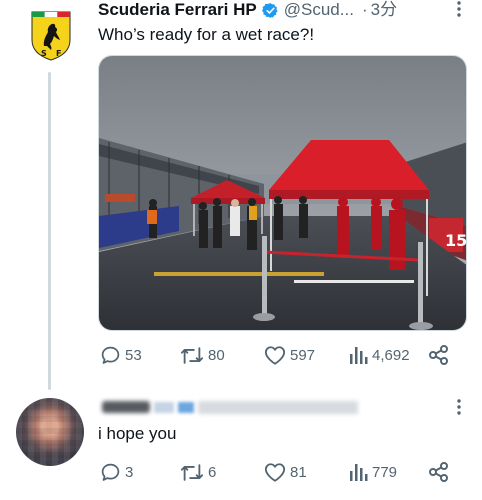 This screenshot has width=482, height=500. I want to click on avatar: S F, so click(51, 36).